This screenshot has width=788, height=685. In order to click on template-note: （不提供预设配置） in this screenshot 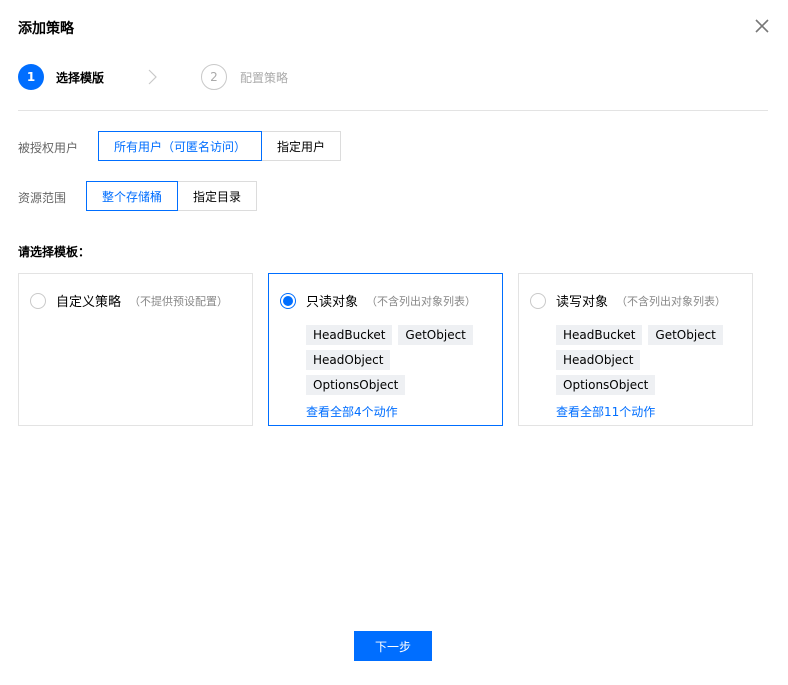, I will do `click(179, 301)`.